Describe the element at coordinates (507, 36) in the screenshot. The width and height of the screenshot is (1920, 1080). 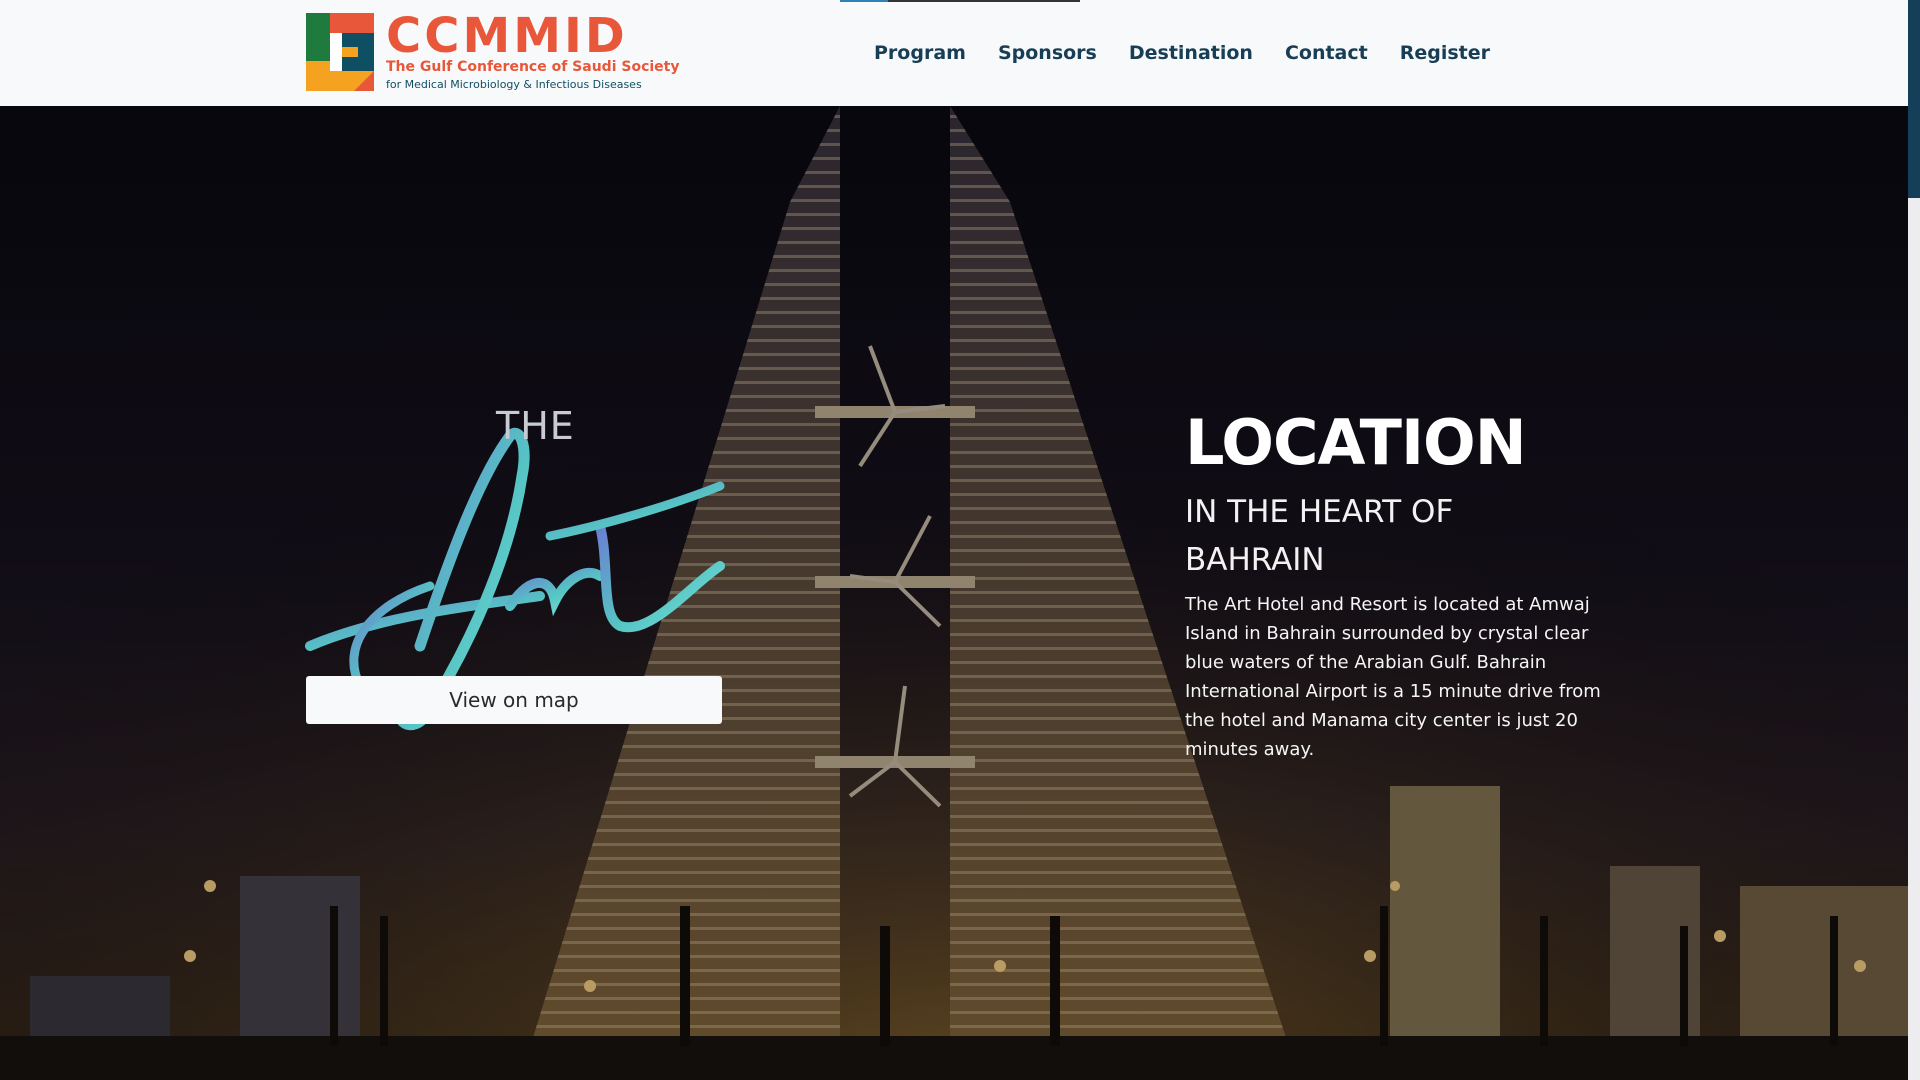
I see `logo-wordmark: CCMMID` at that location.